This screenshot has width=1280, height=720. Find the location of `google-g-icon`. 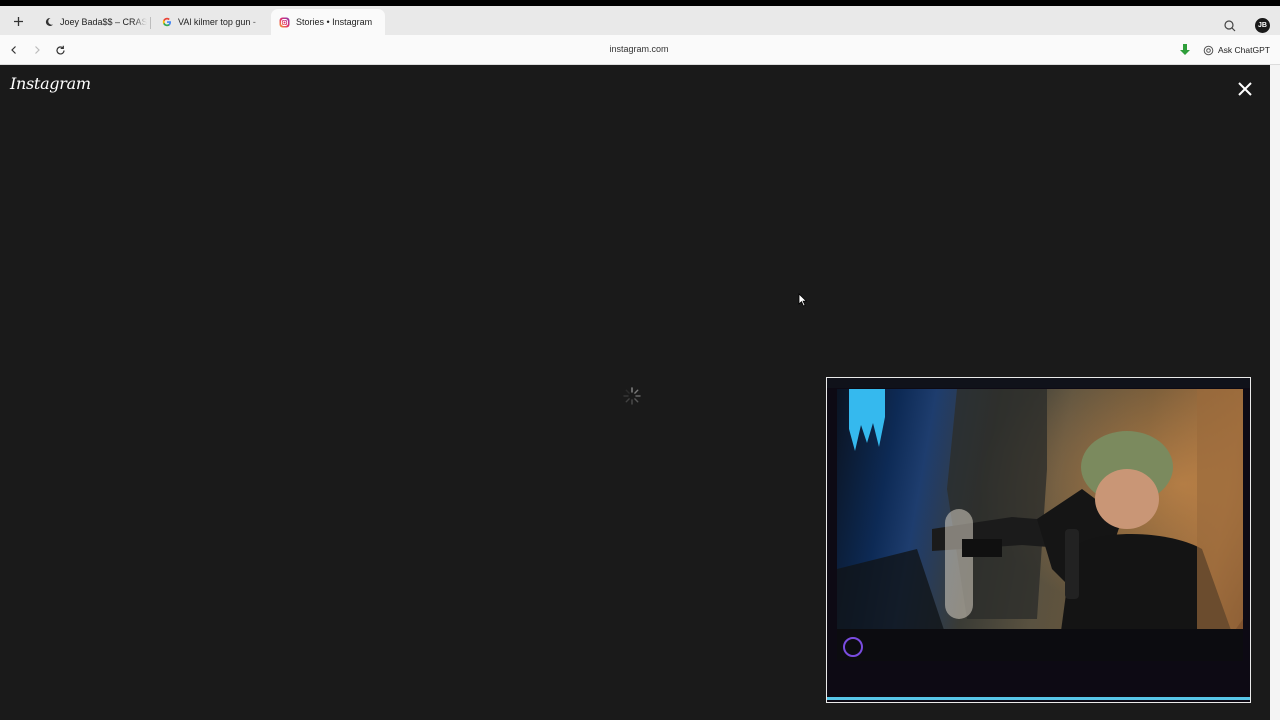

google-g-icon is located at coordinates (166, 22).